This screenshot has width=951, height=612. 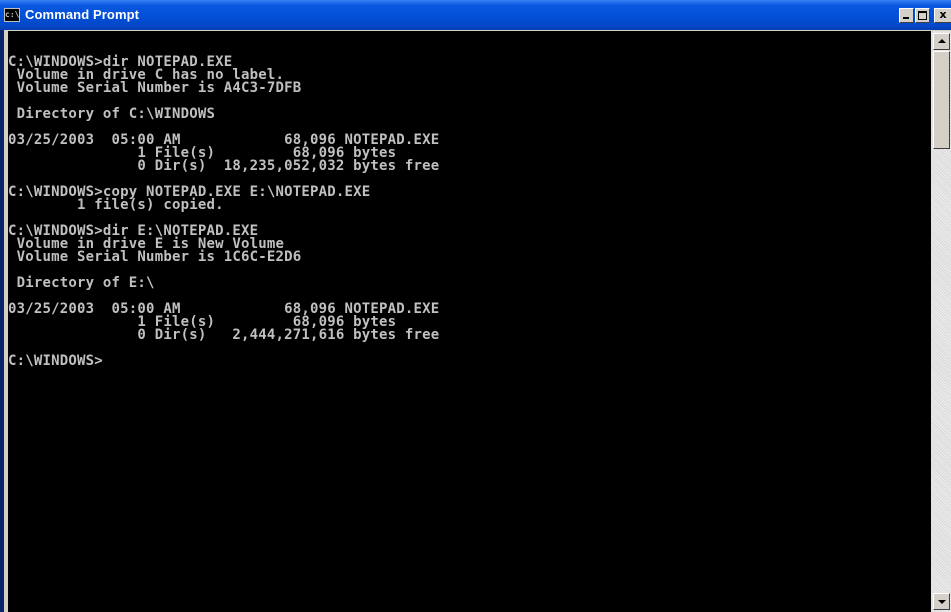 I want to click on close-icon: x, so click(x=943, y=14).